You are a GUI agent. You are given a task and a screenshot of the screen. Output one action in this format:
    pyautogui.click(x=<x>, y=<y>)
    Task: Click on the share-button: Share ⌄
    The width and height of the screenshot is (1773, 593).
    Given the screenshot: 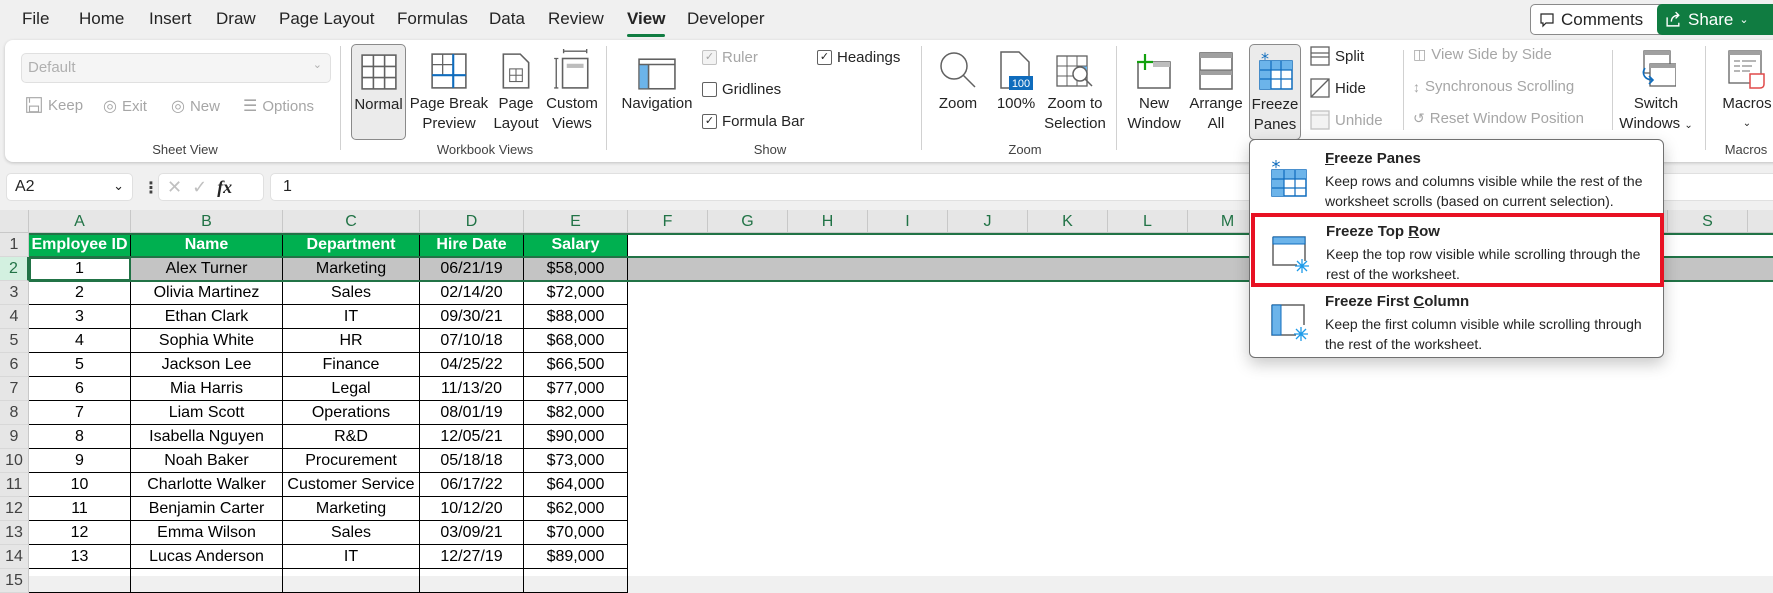 What is the action you would take?
    pyautogui.click(x=1715, y=19)
    